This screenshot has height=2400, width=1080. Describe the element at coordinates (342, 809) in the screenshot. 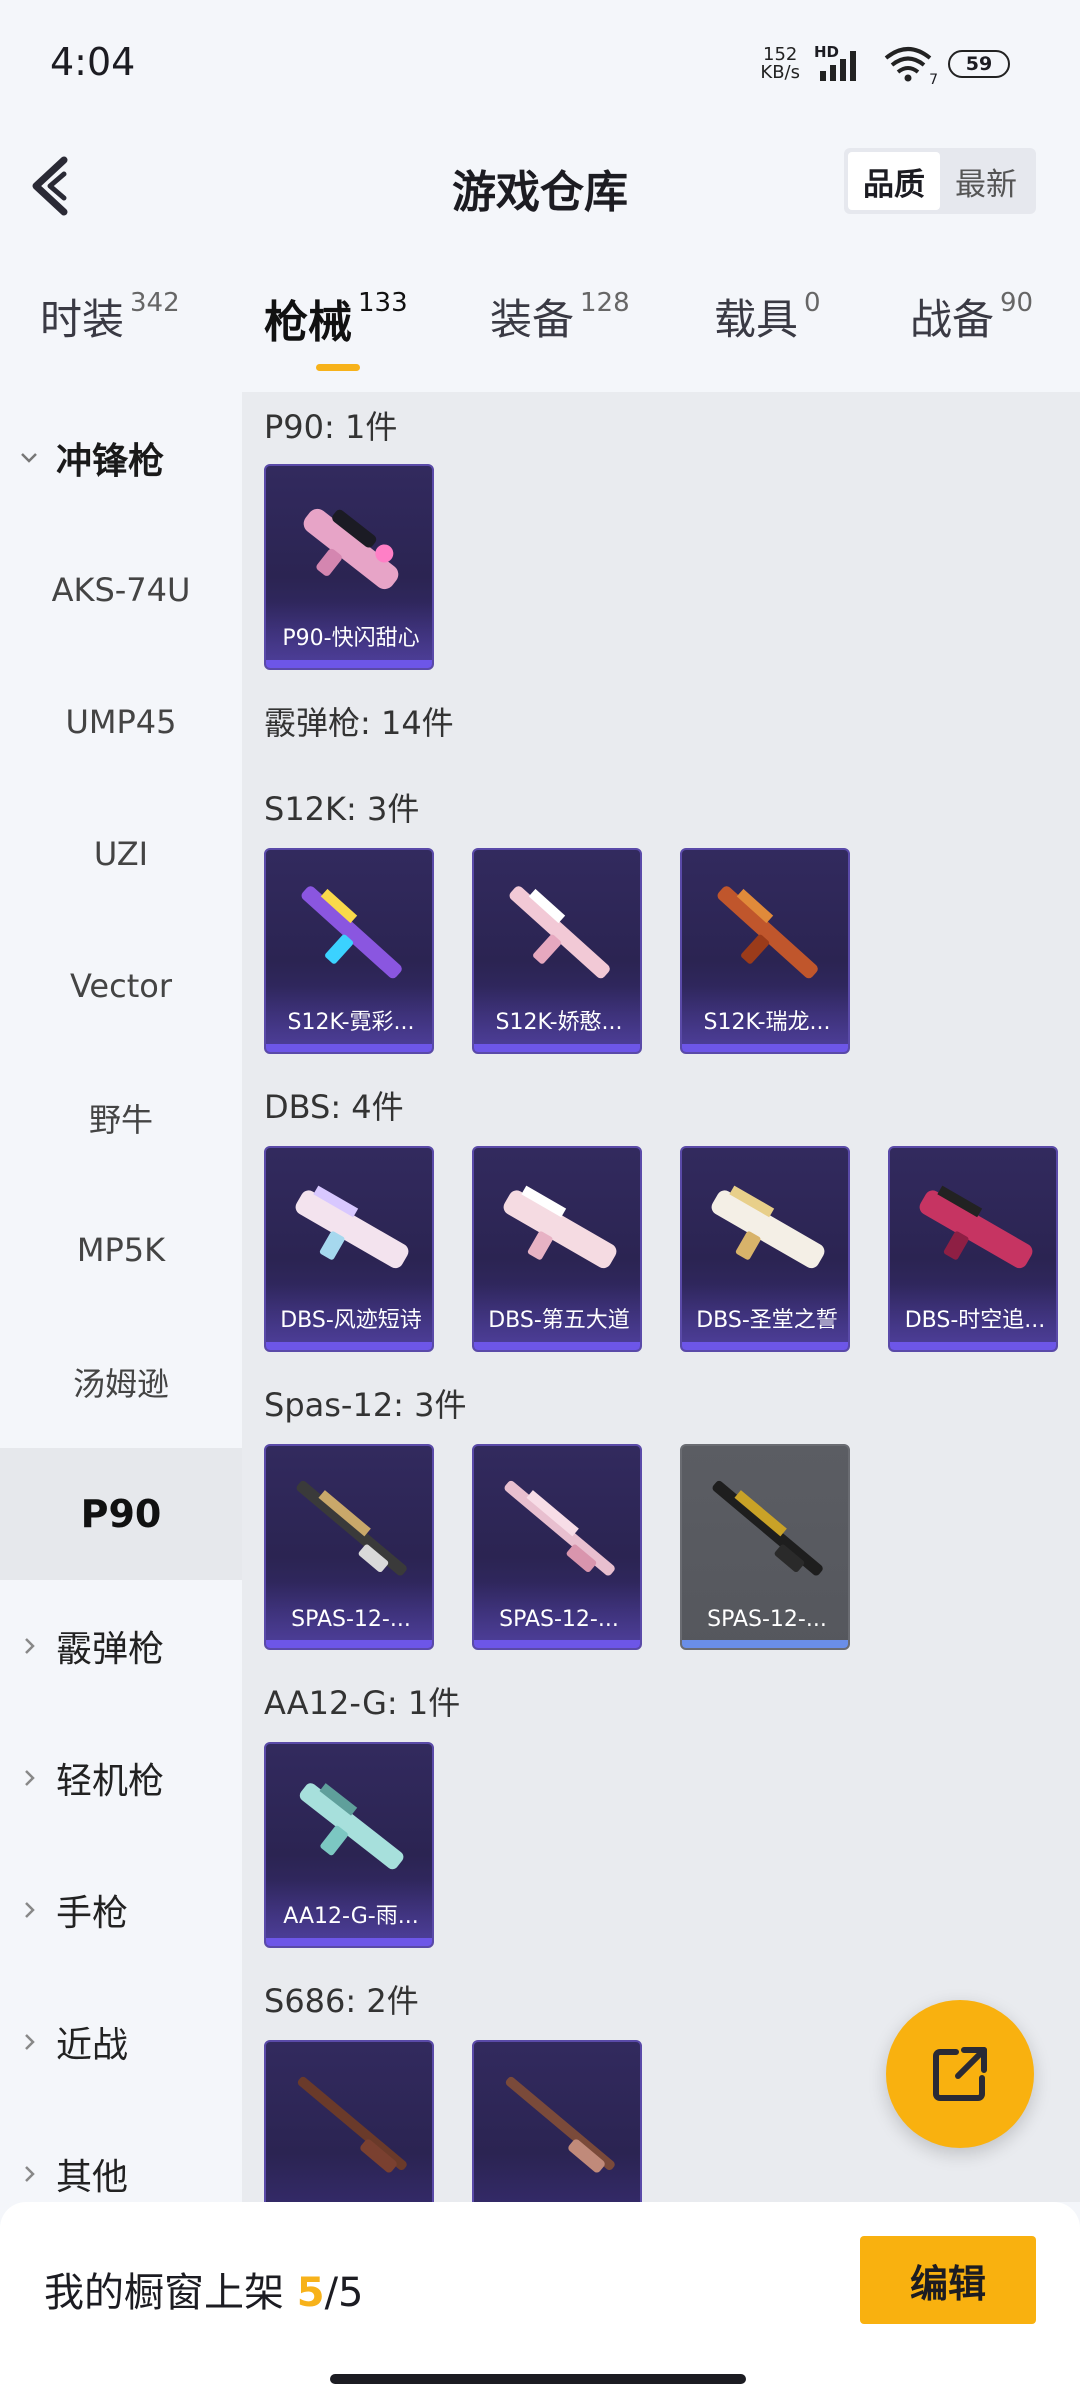

I see `group-title-s12k: S12K: 3件` at that location.